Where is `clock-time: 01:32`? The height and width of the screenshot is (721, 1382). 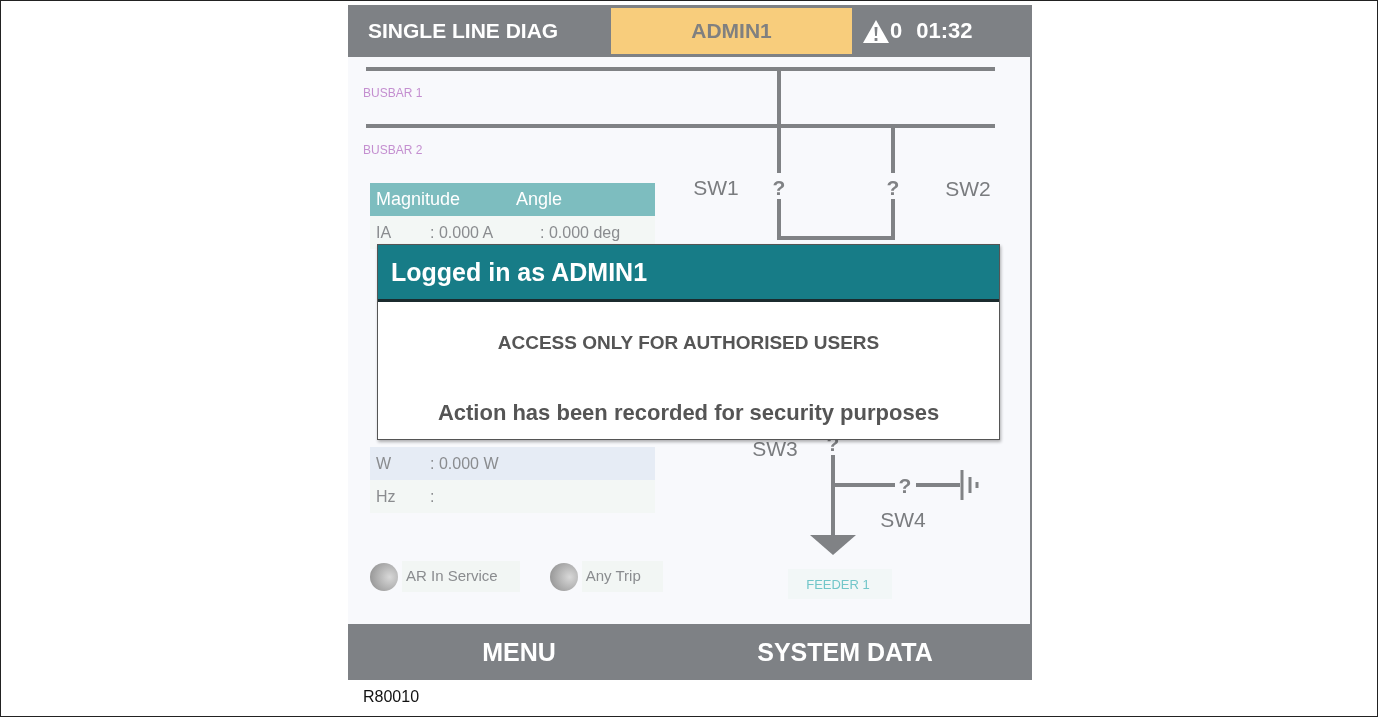 clock-time: 01:32 is located at coordinates (944, 31).